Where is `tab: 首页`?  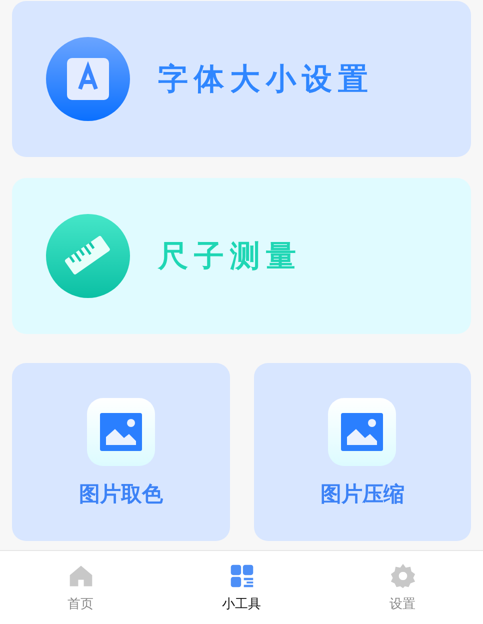 tab: 首页 is located at coordinates (80, 587).